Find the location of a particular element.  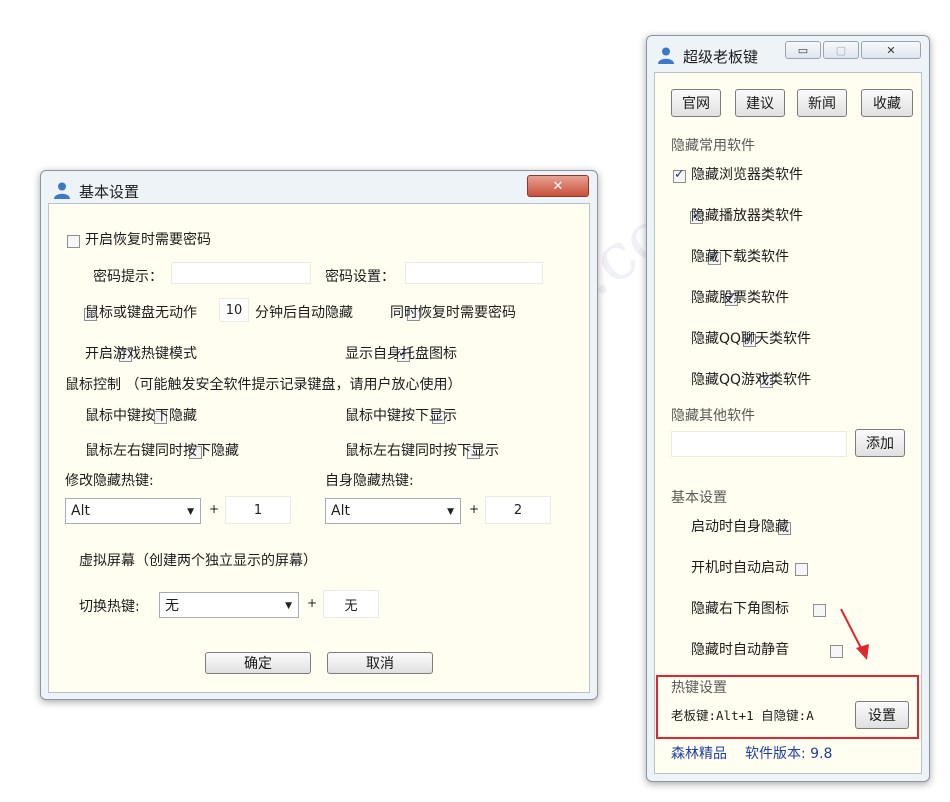

middle-show-label: 鼠标中键按下显示 is located at coordinates (401, 416).